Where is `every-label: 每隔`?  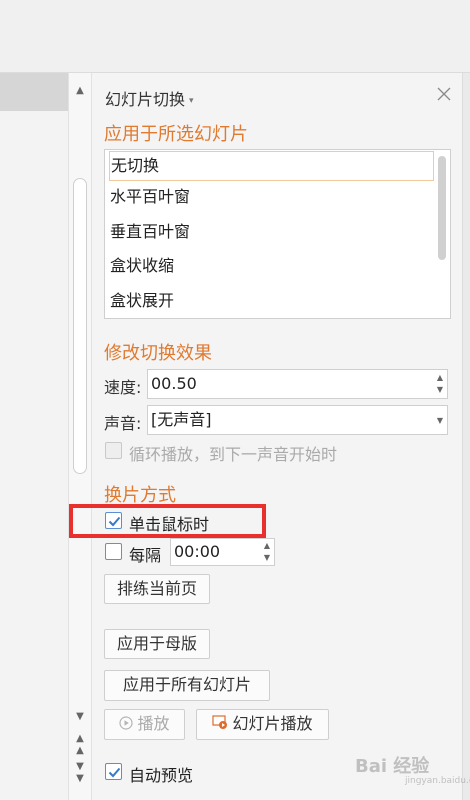
every-label: 每隔 is located at coordinates (145, 555).